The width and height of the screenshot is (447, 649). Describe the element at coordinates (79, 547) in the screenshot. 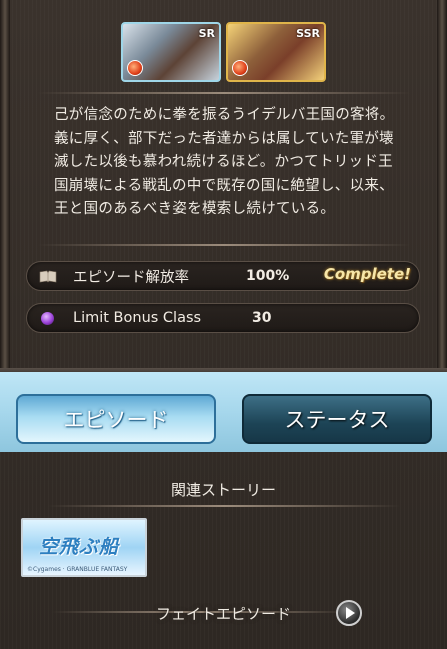

I see `banner-title: 空飛ぶ船` at that location.